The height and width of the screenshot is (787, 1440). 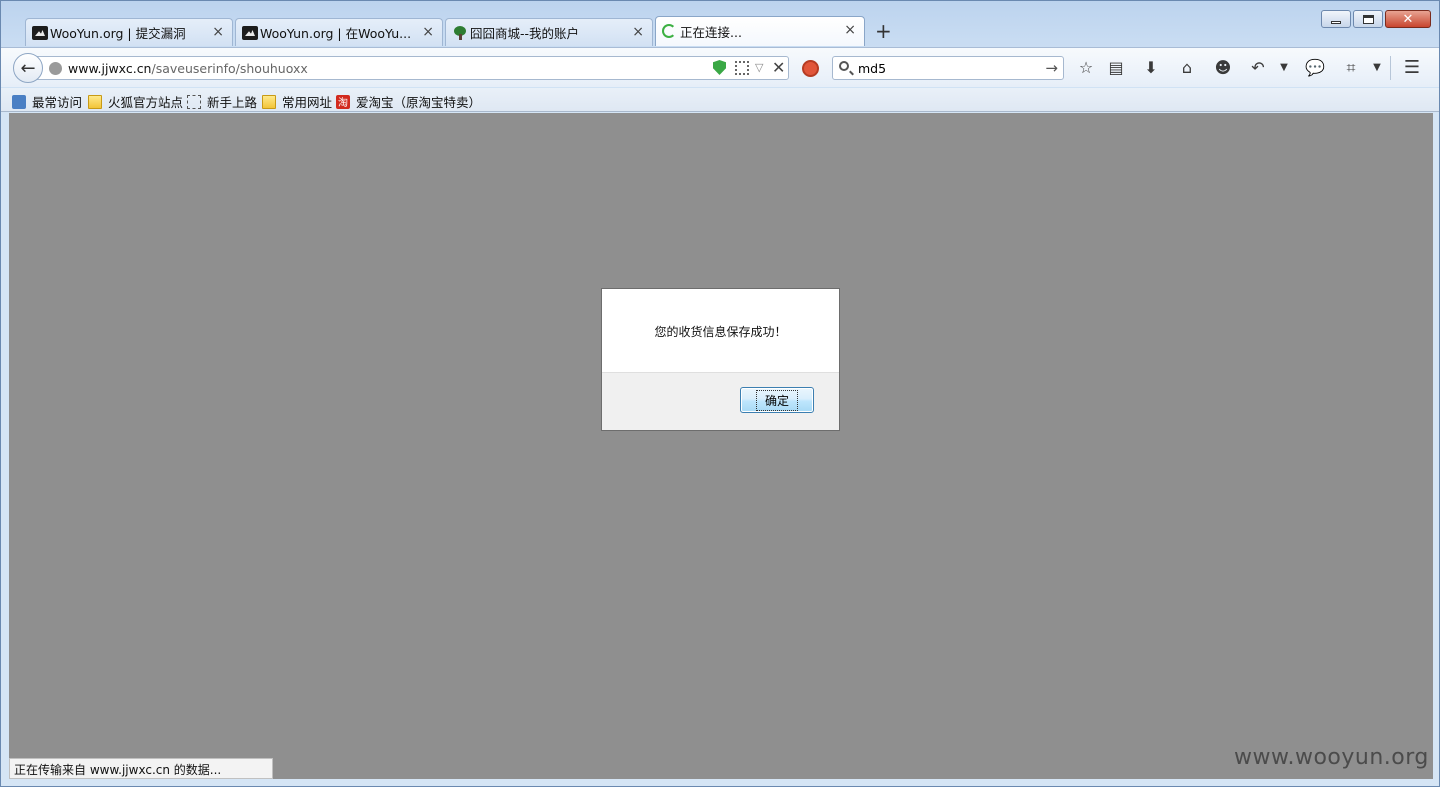 What do you see at coordinates (948, 68) in the screenshot?
I see `search-bar: md5 →` at bounding box center [948, 68].